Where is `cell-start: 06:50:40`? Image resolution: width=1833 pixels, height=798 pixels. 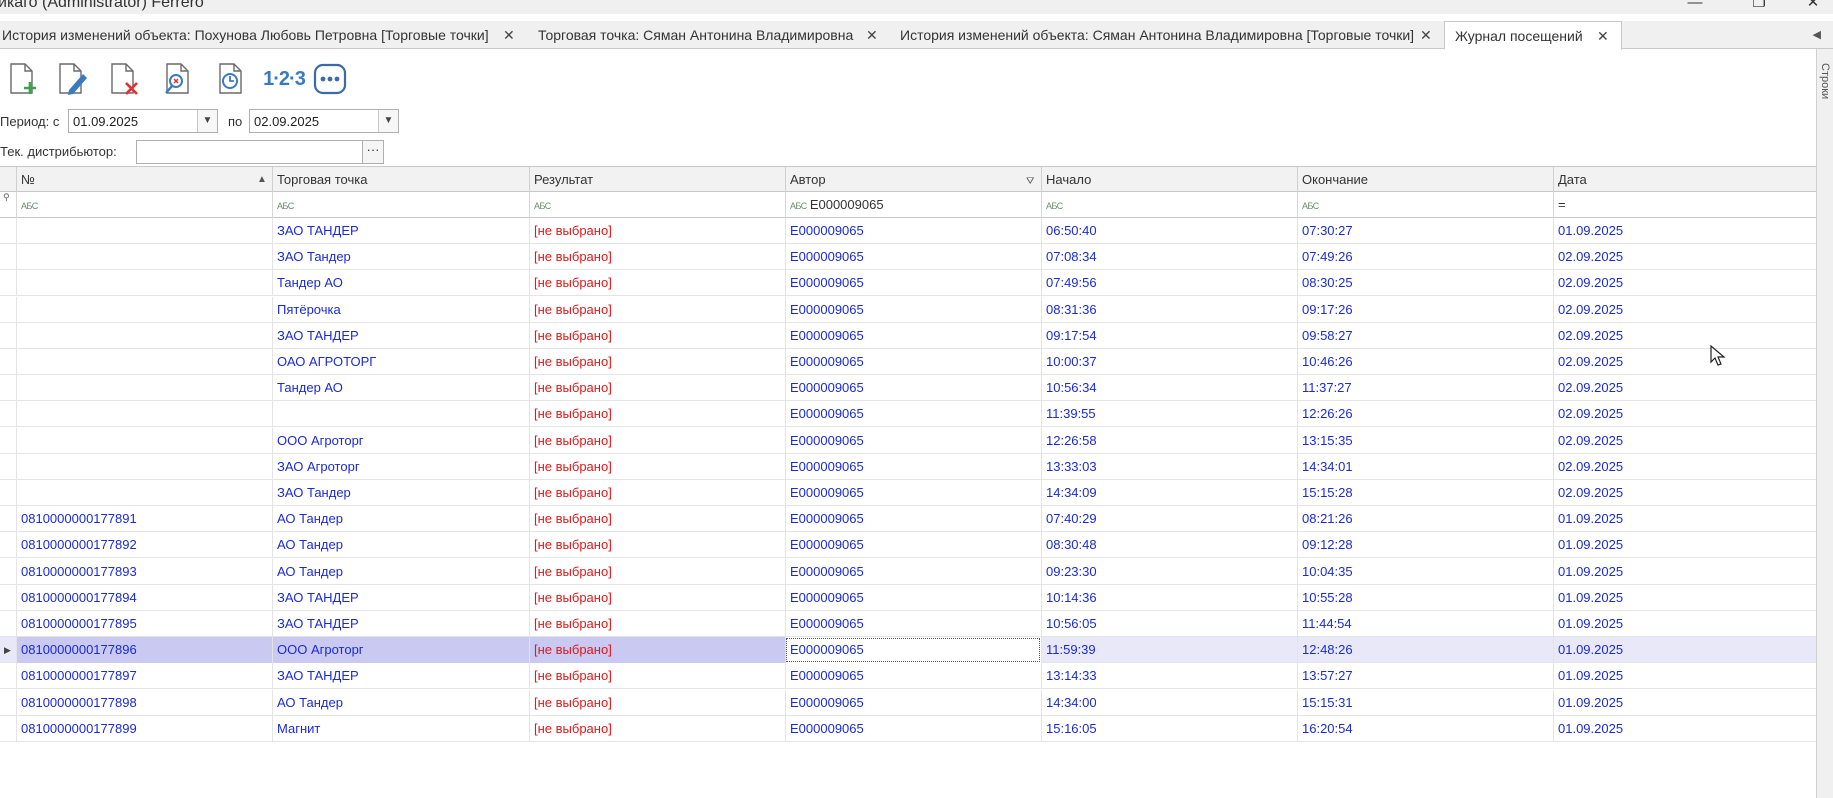 cell-start: 06:50:40 is located at coordinates (1169, 231).